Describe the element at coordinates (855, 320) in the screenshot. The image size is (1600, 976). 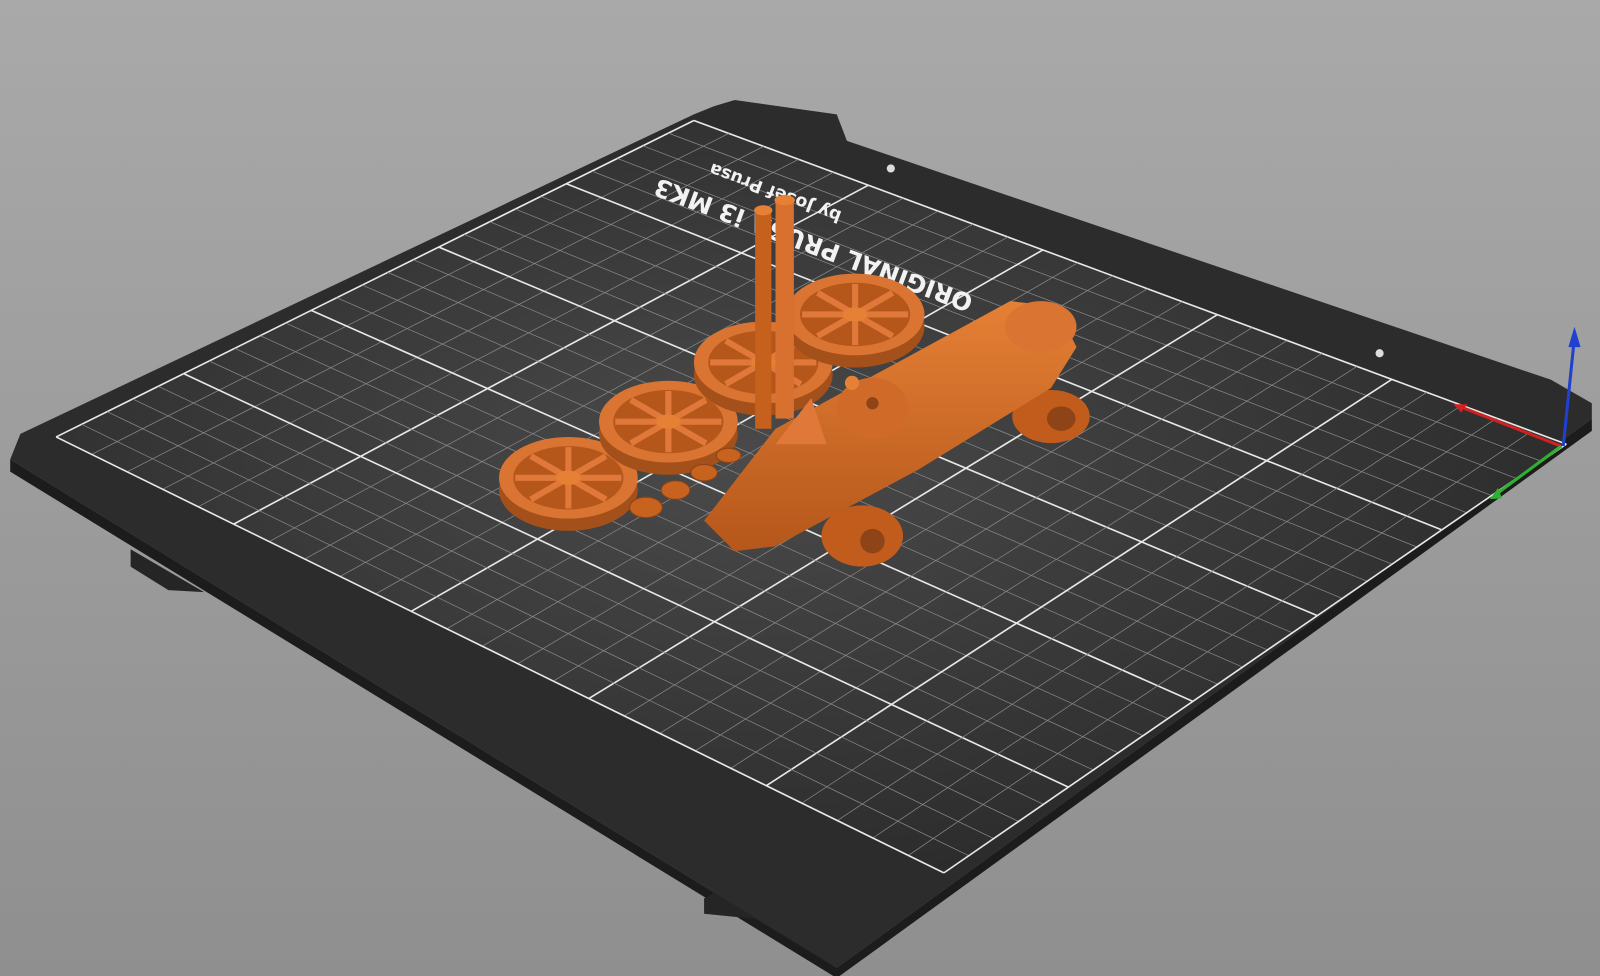
I see `model-wheel` at that location.